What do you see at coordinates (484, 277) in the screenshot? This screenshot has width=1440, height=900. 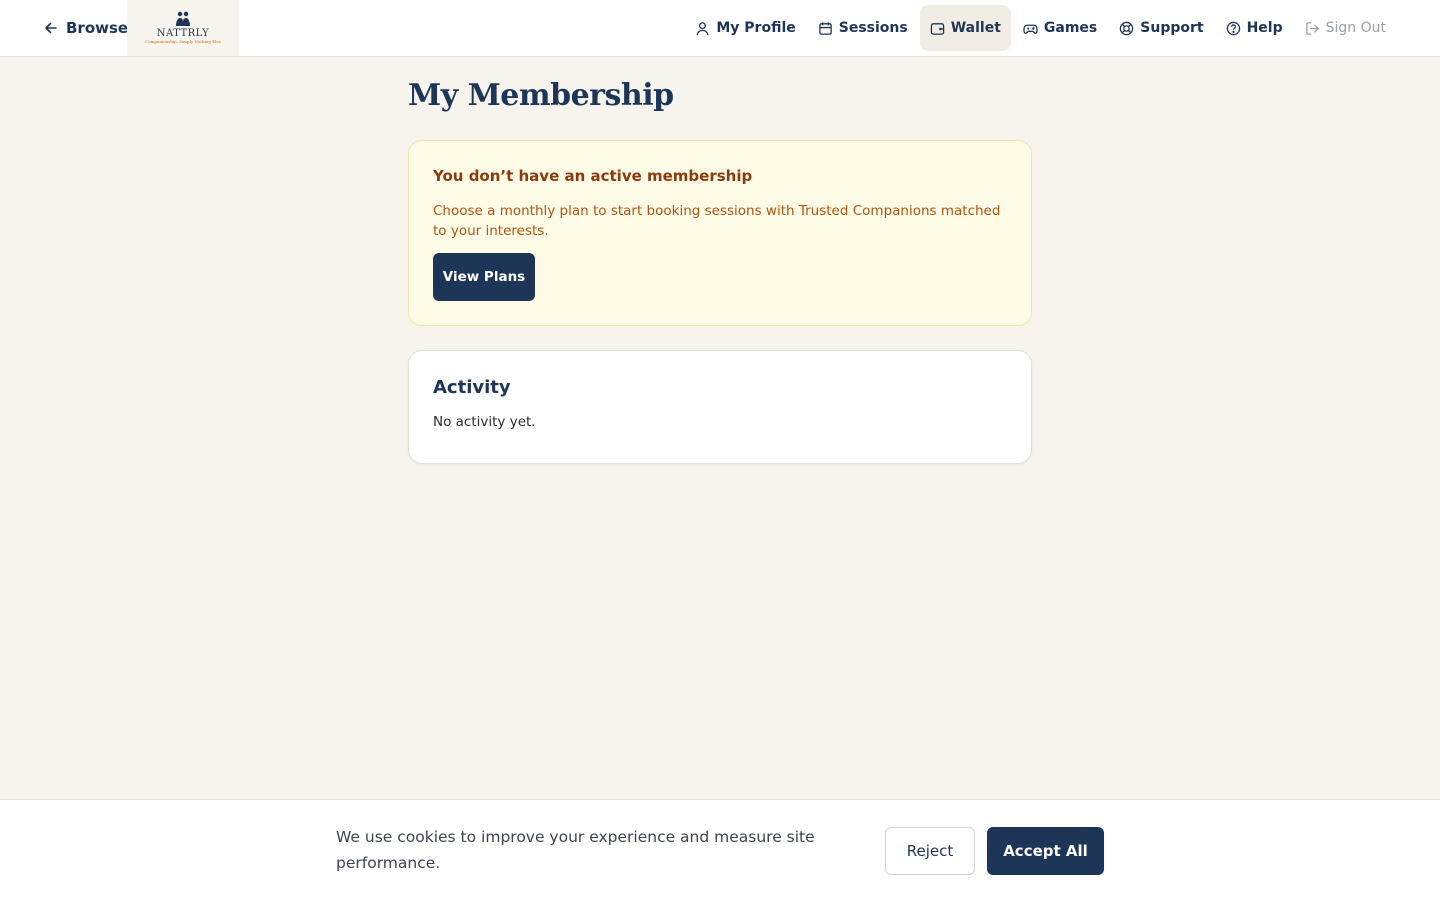 I see `view-plans-button: View Plans` at bounding box center [484, 277].